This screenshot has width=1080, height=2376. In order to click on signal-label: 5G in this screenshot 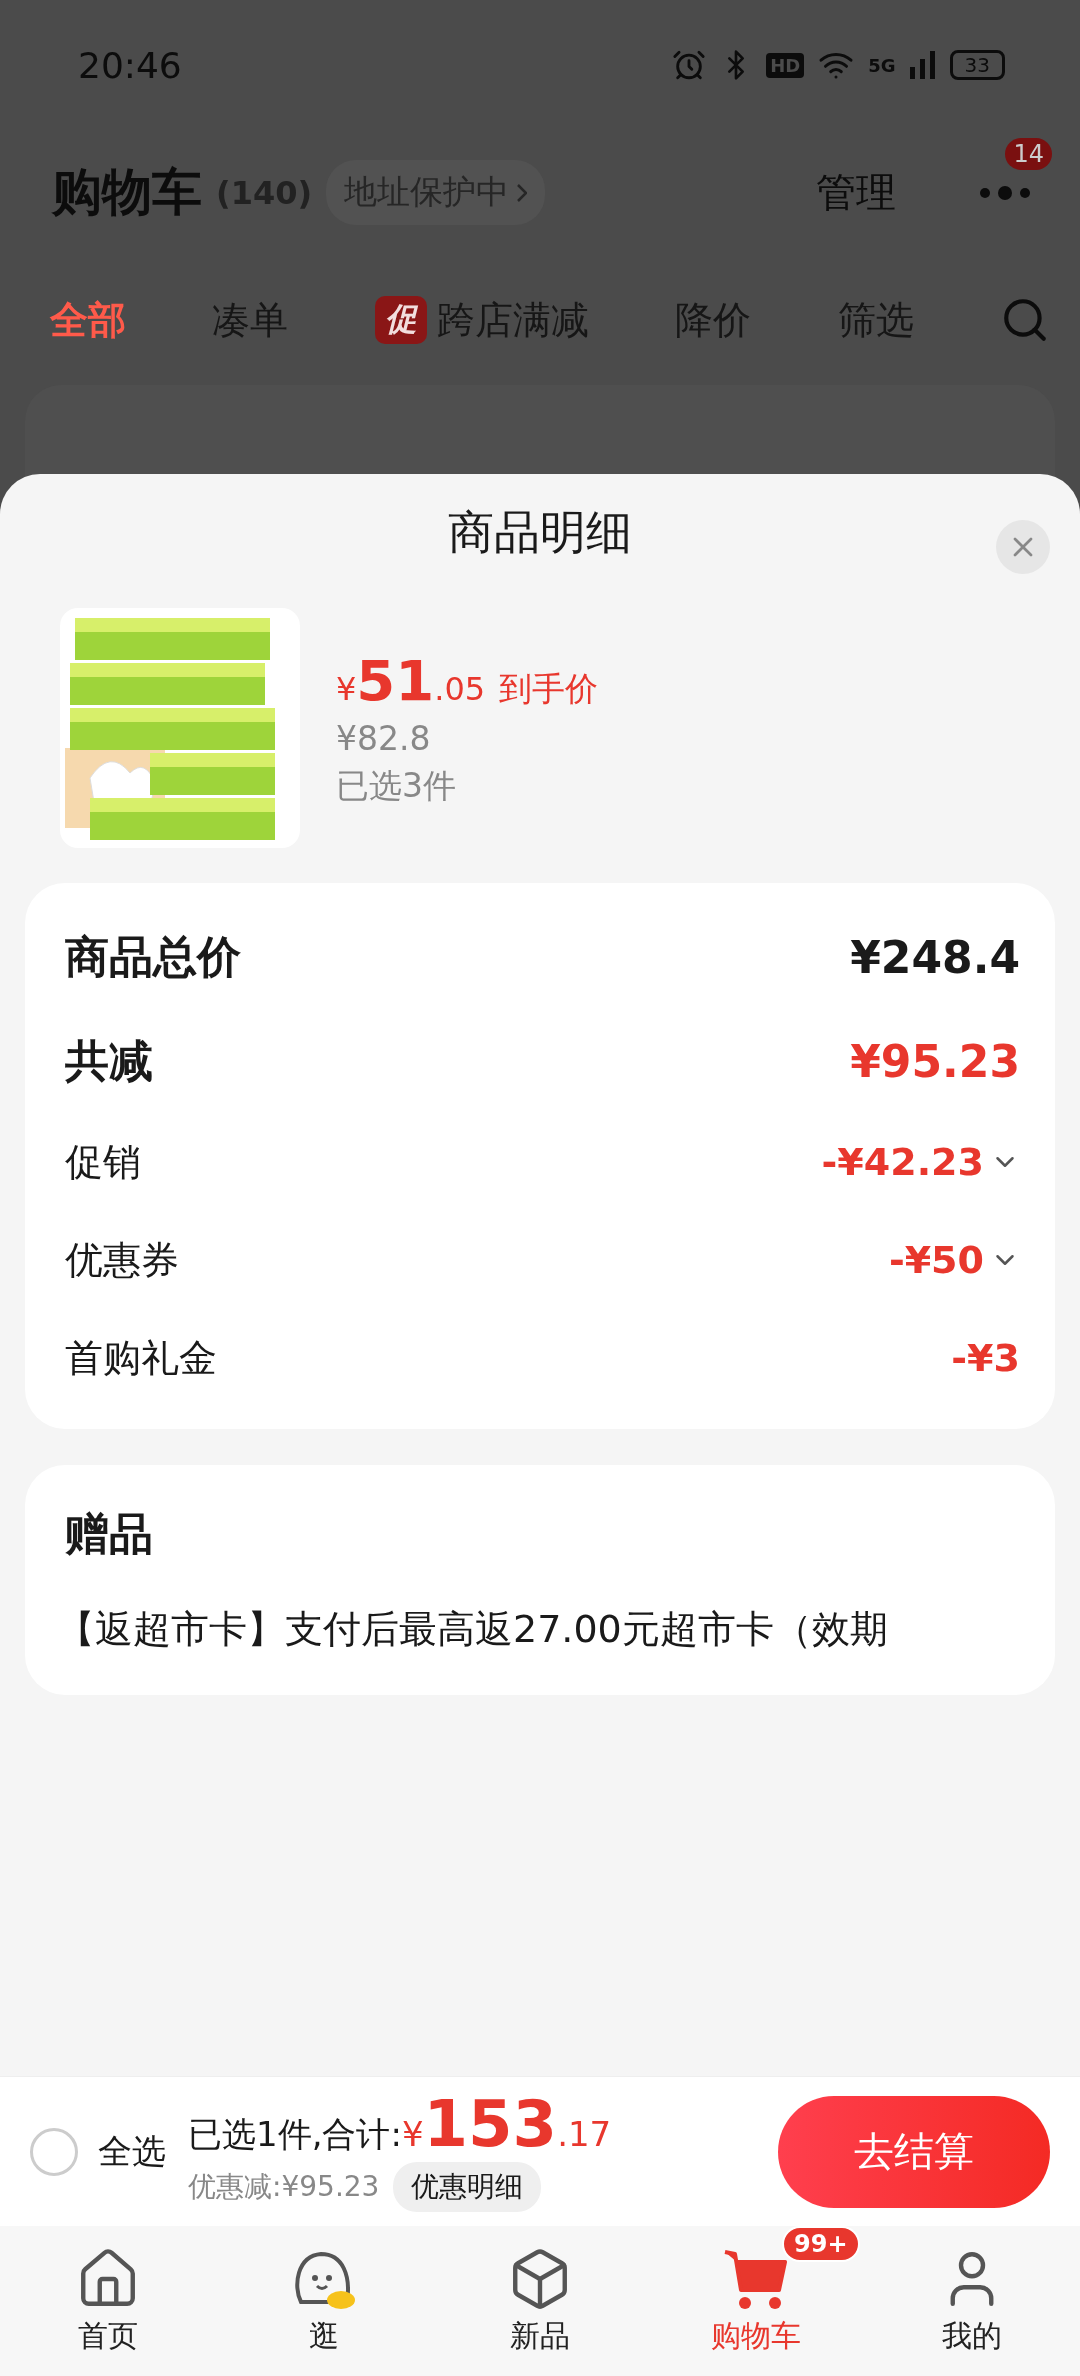, I will do `click(882, 65)`.